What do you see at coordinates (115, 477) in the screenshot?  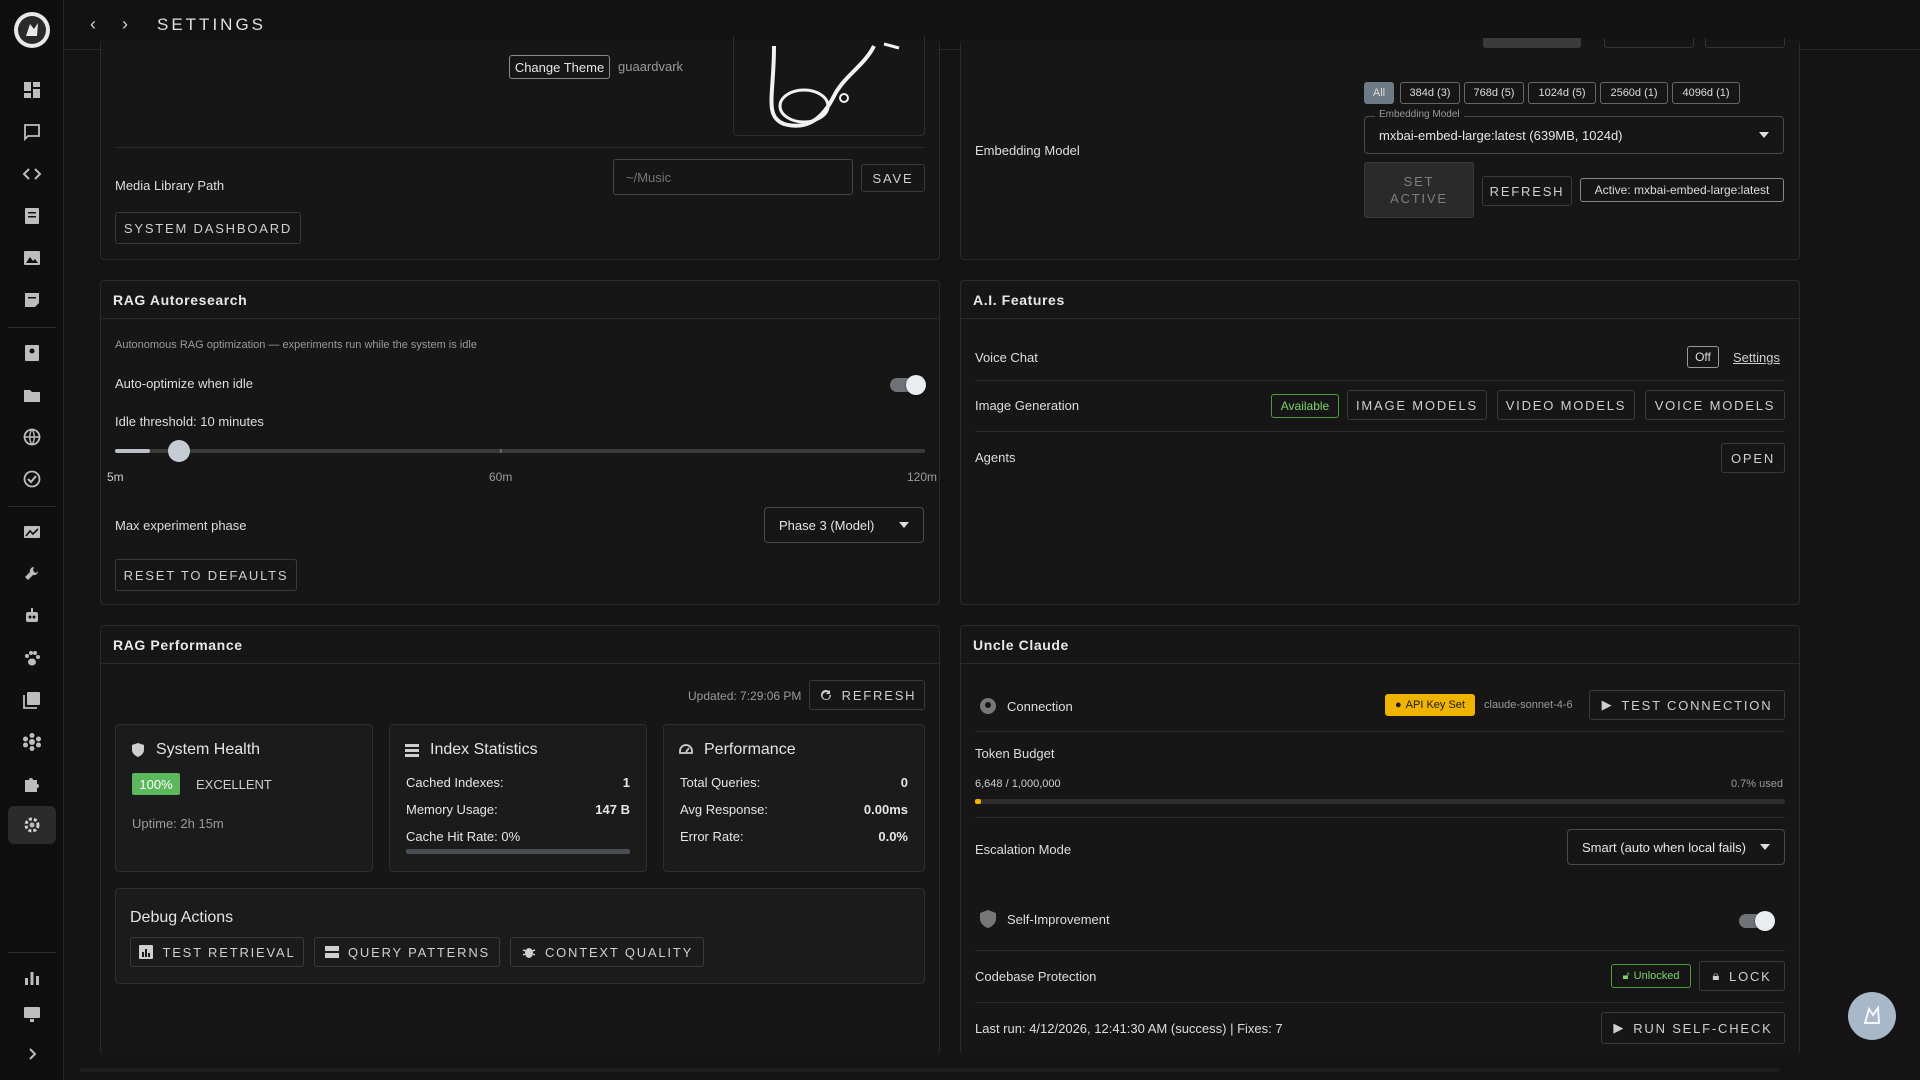 I see `slider-tick-min: 5m` at bounding box center [115, 477].